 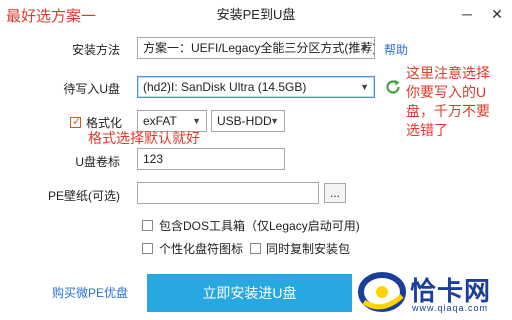 I want to click on copy-package-checkbox, so click(x=255, y=248).